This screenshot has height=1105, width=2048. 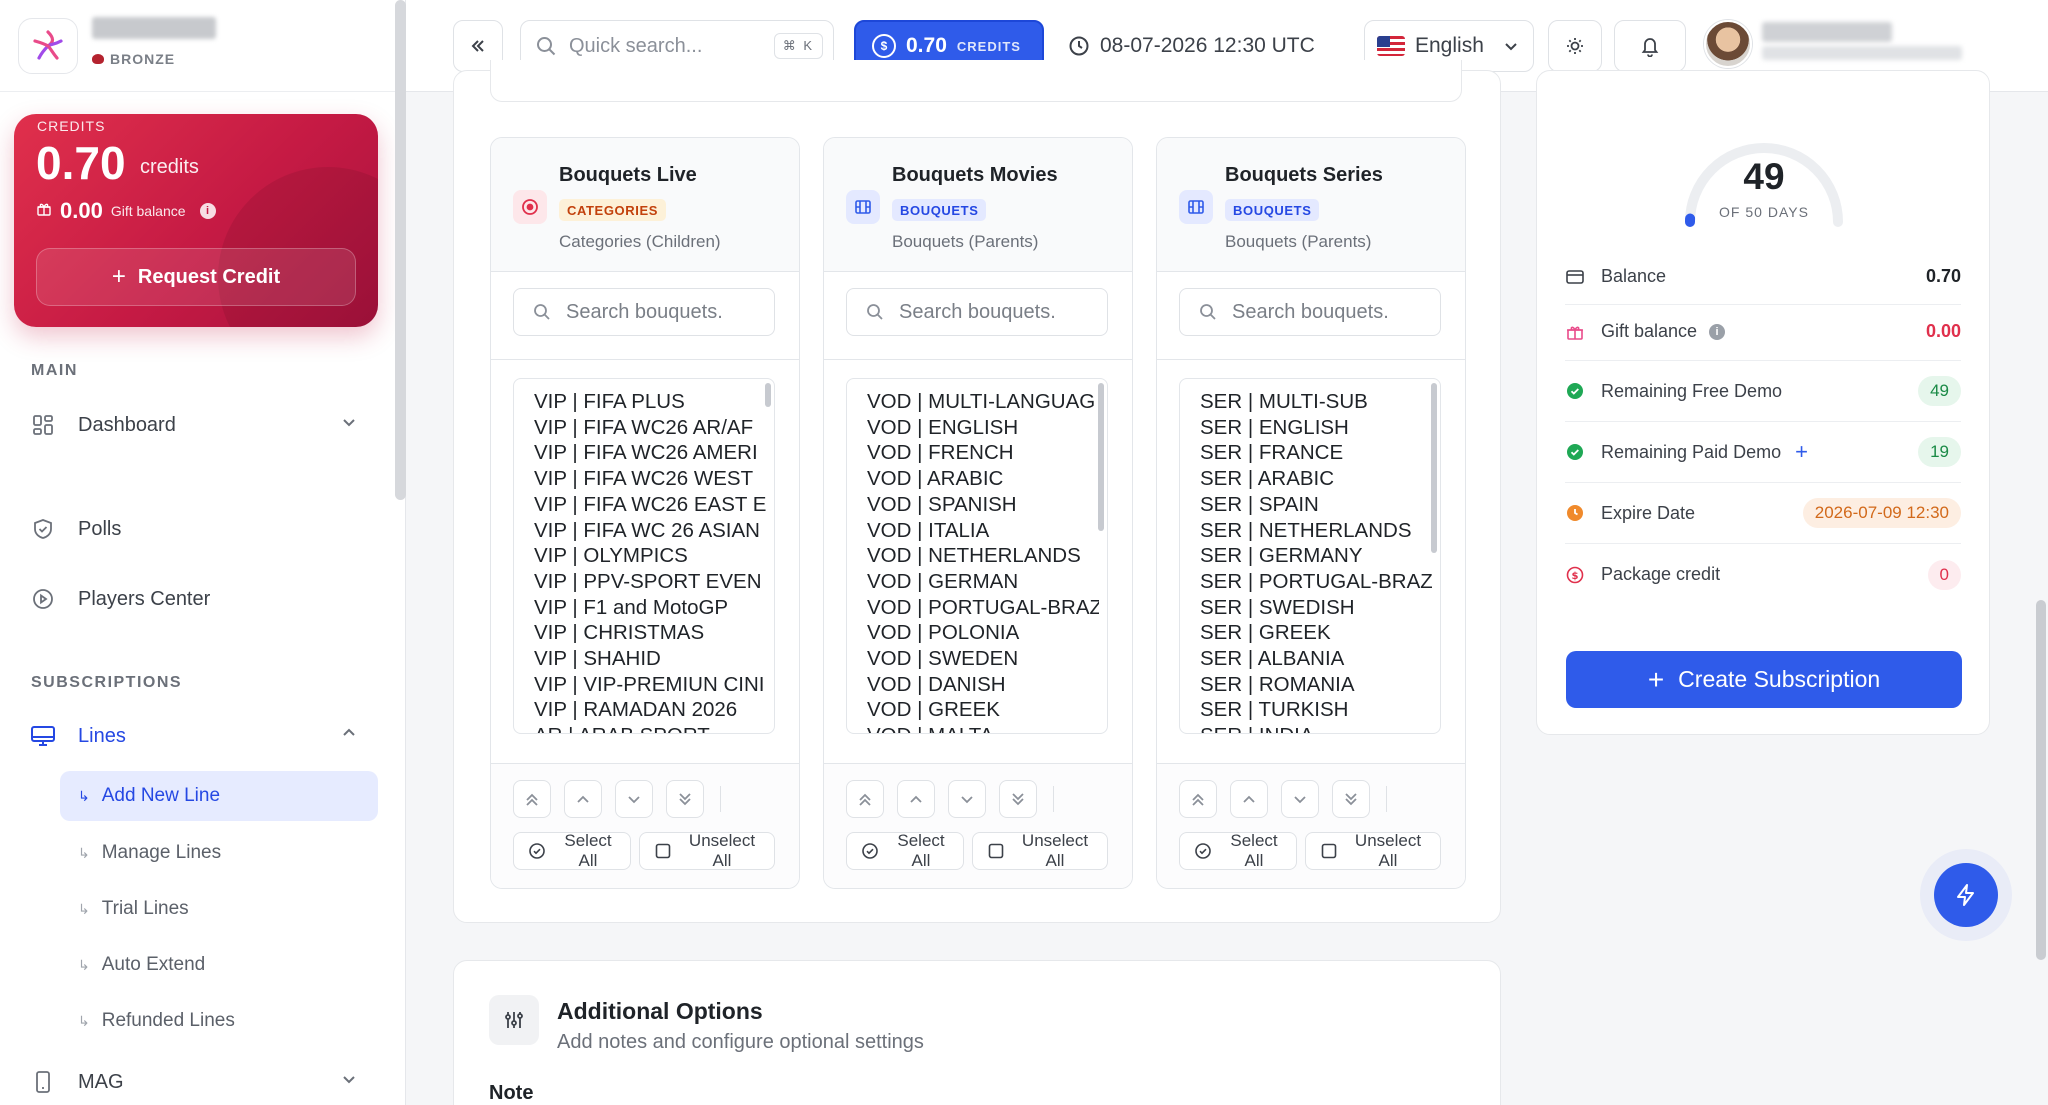 I want to click on sidebar-item-polls: Polls, so click(x=198, y=529).